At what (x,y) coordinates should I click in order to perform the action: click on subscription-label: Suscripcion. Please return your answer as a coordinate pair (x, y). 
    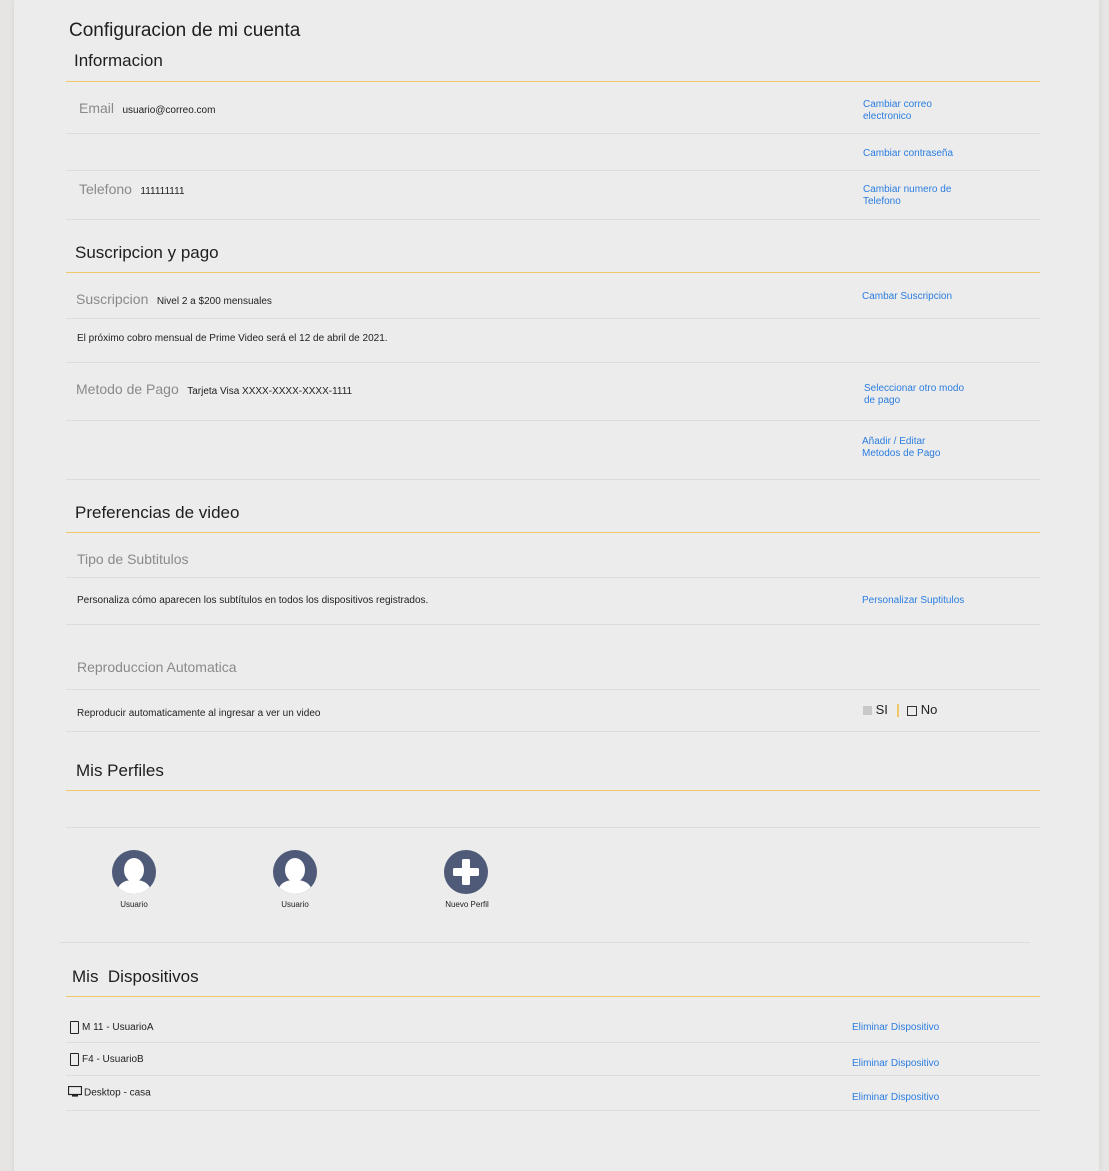
    Looking at the image, I should click on (112, 299).